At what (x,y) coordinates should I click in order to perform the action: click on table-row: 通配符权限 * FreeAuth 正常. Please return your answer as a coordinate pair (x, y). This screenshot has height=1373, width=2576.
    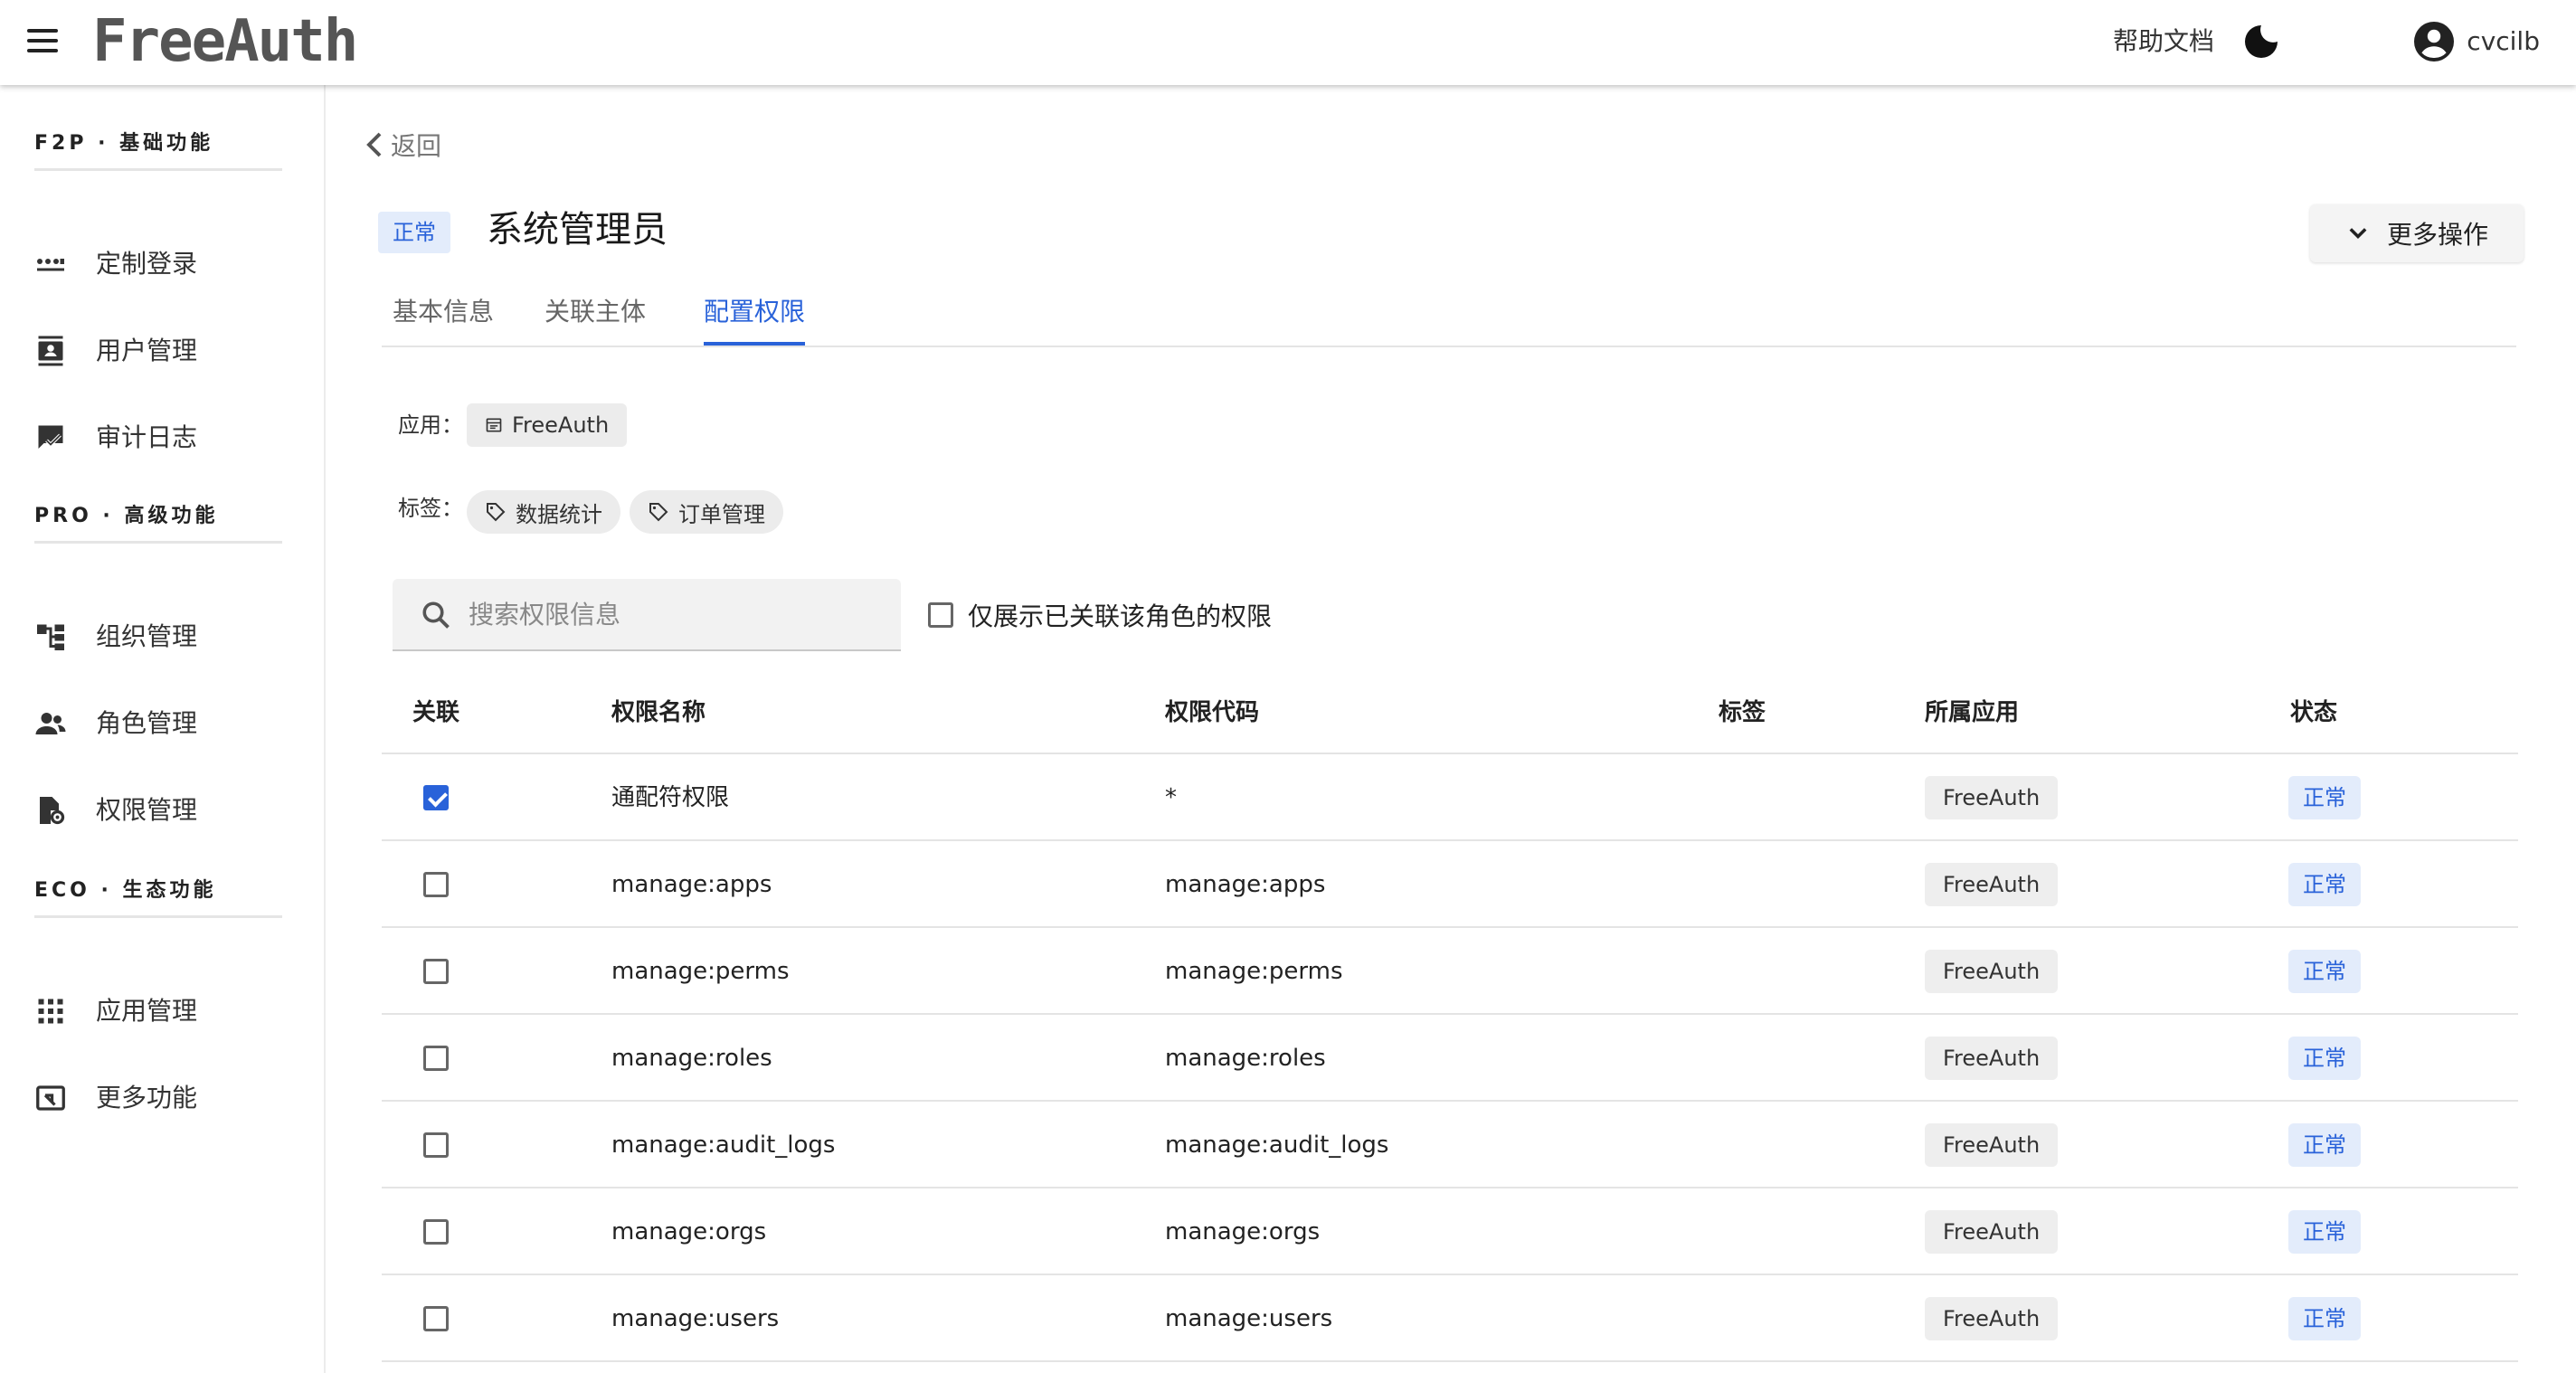
    Looking at the image, I should click on (1450, 797).